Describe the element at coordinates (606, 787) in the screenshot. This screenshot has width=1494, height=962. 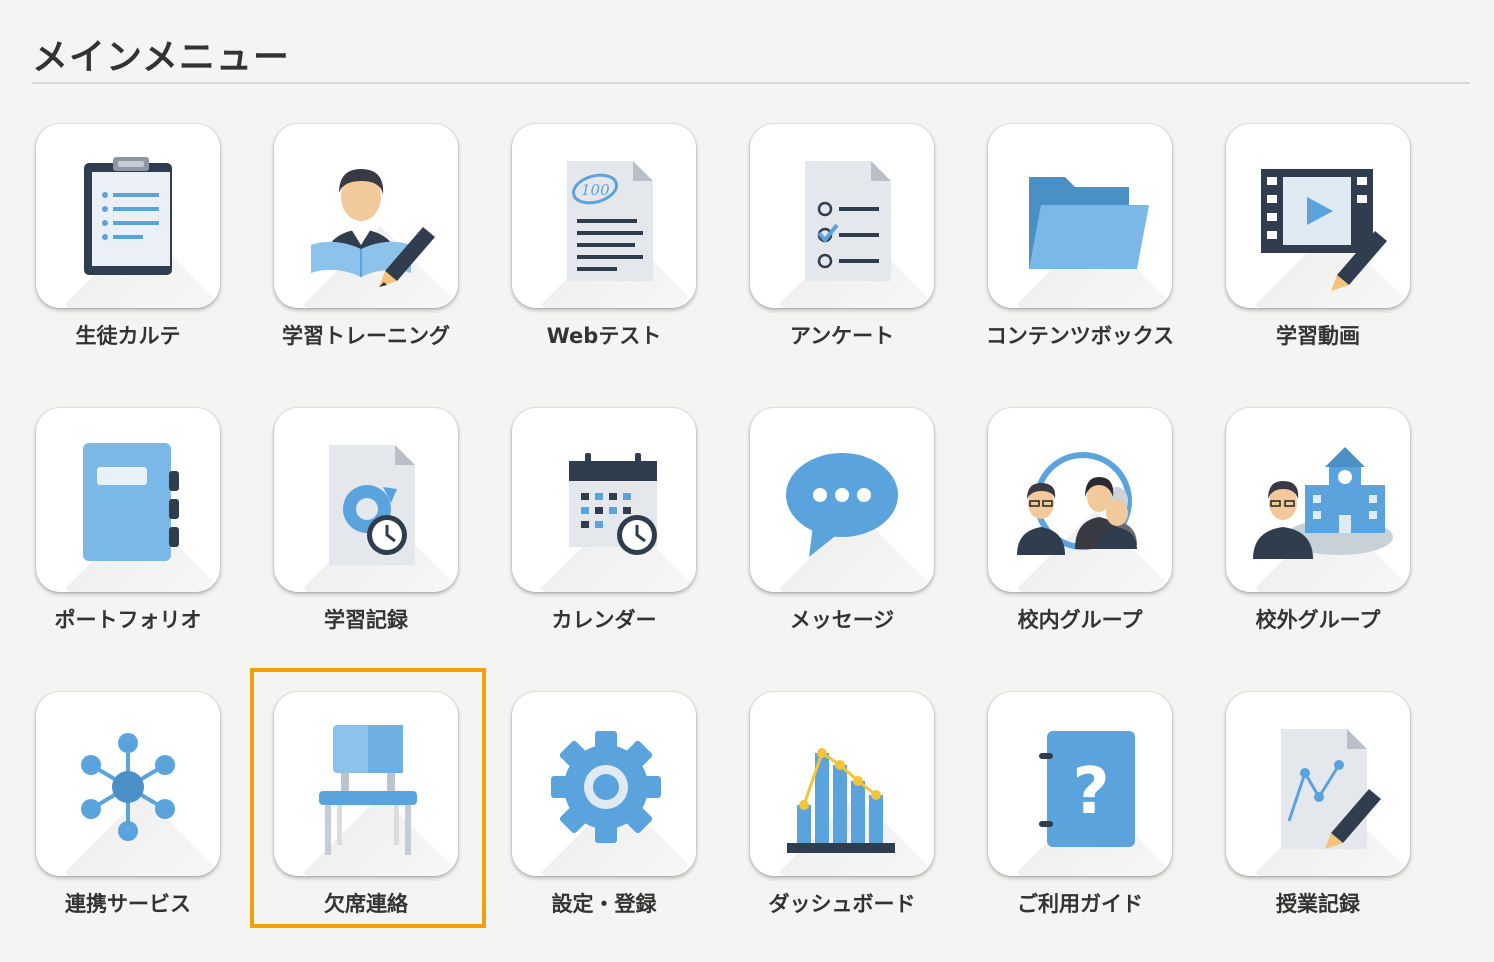
I see `gear-icon` at that location.